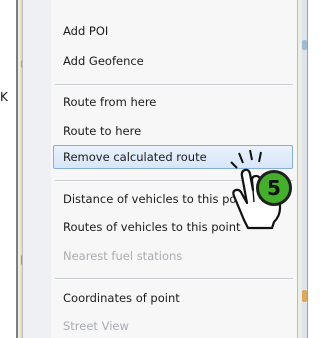  I want to click on menu-icon-gutter, so click(37, 169).